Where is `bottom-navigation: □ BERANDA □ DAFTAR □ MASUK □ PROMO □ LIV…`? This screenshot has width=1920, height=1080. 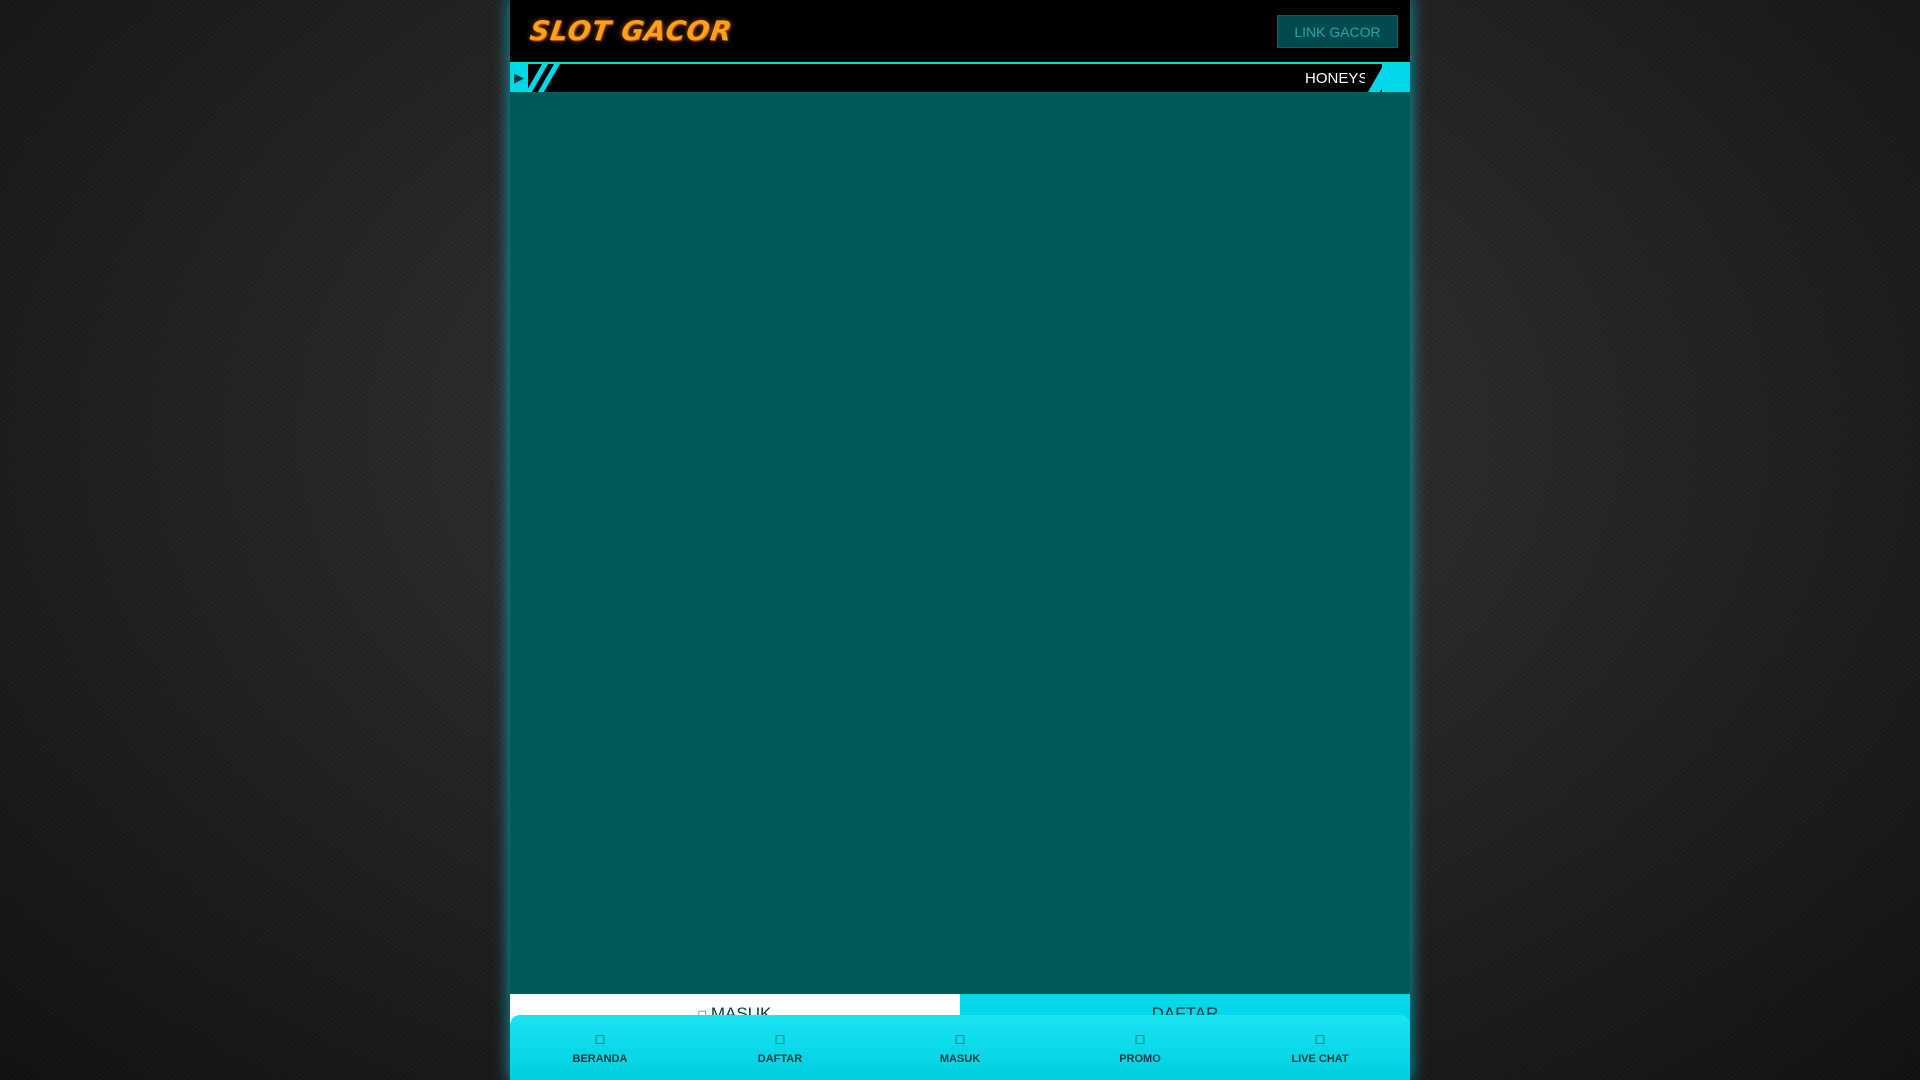
bottom-navigation: □ BERANDA □ DAFTAR □ MASUK □ PROMO □ LIV… is located at coordinates (960, 1047).